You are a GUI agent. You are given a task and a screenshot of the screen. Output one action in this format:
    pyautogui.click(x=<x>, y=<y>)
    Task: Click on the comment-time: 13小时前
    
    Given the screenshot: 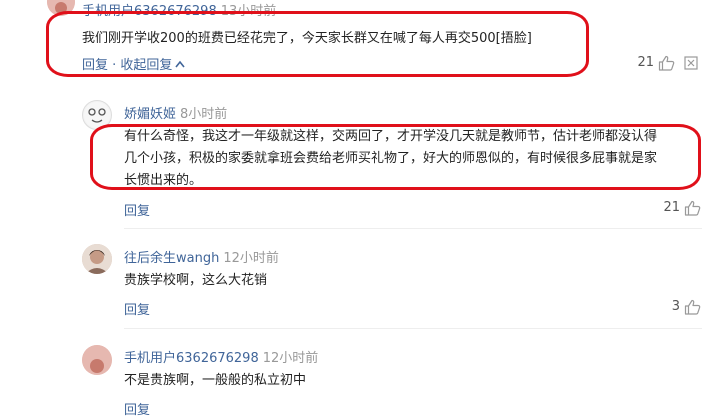 What is the action you would take?
    pyautogui.click(x=248, y=11)
    